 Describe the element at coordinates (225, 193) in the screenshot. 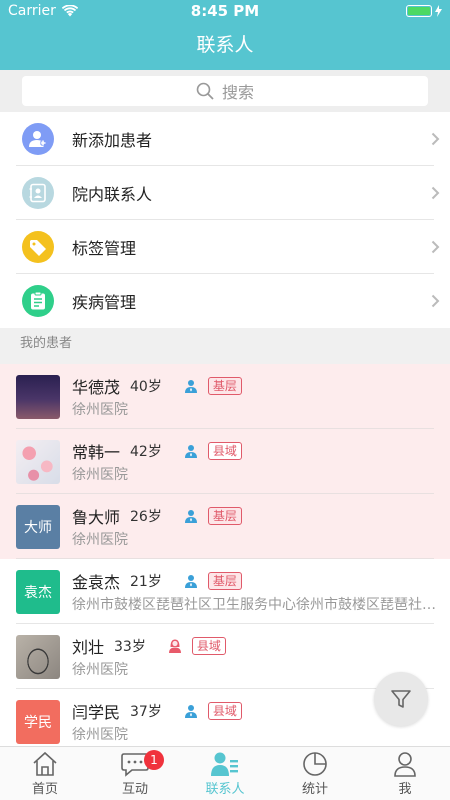

I see `menu-item-hospital-contacts: 院内联系人` at that location.